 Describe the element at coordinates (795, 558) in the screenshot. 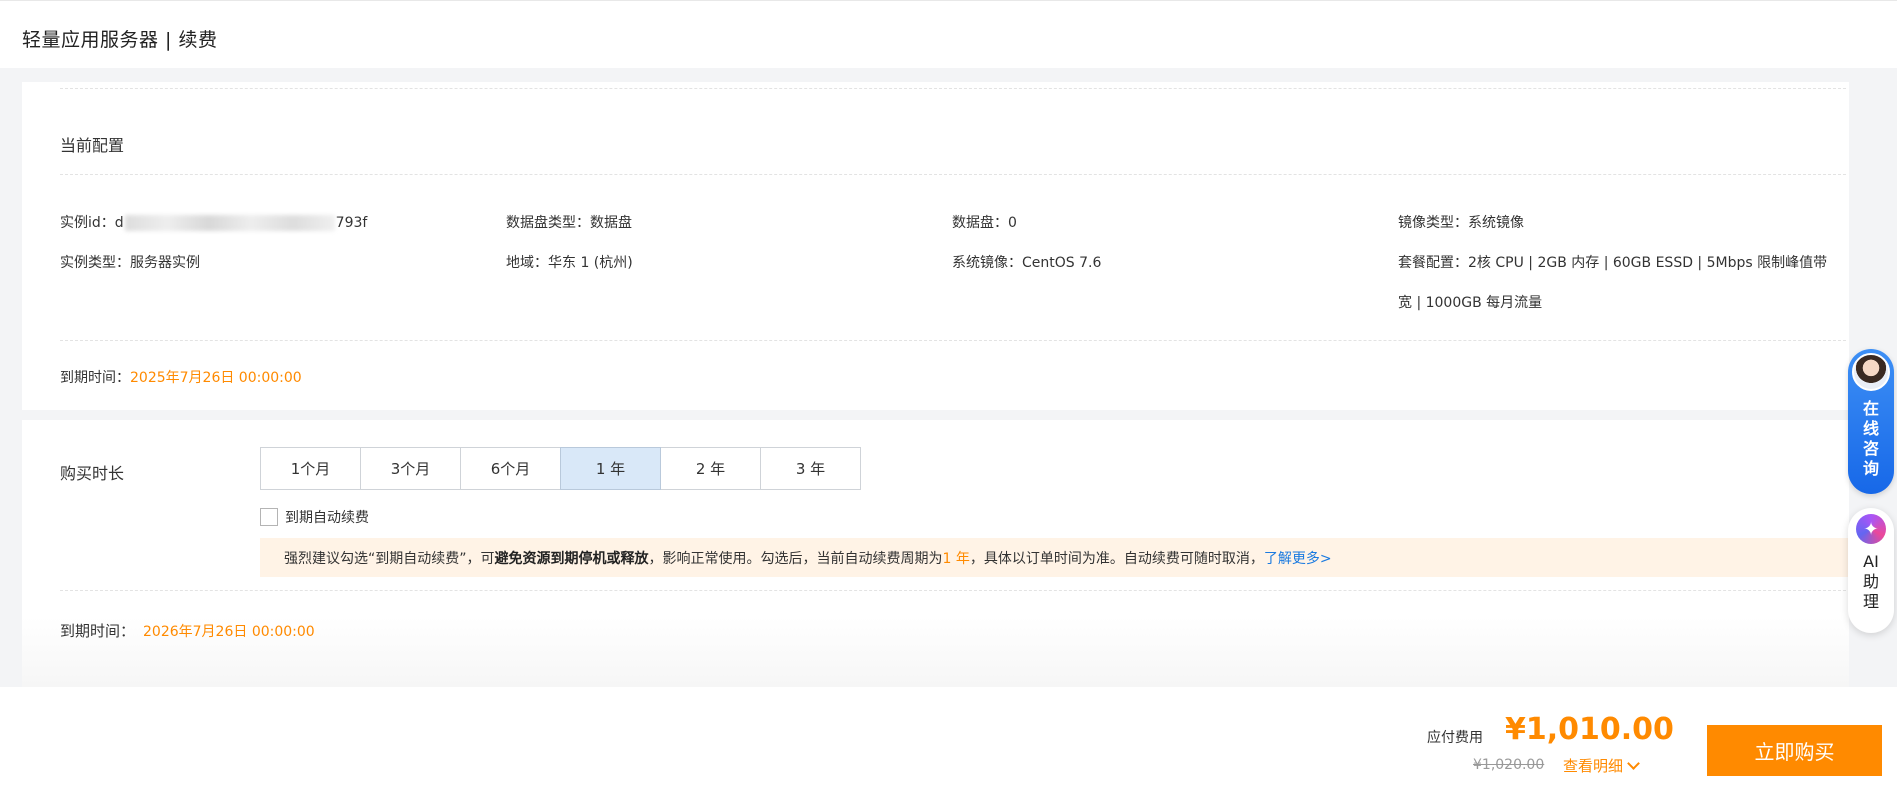

I see `notice-text-2: ，影响正常使用。勾选后，当前自动续费周期为` at that location.